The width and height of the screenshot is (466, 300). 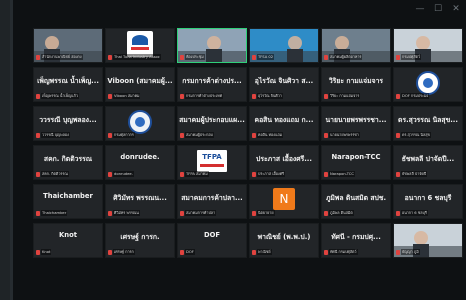 What do you see at coordinates (356, 45) in the screenshot?
I see `participant-tile: สมาคมผู้ผลิตอาหาร` at bounding box center [356, 45].